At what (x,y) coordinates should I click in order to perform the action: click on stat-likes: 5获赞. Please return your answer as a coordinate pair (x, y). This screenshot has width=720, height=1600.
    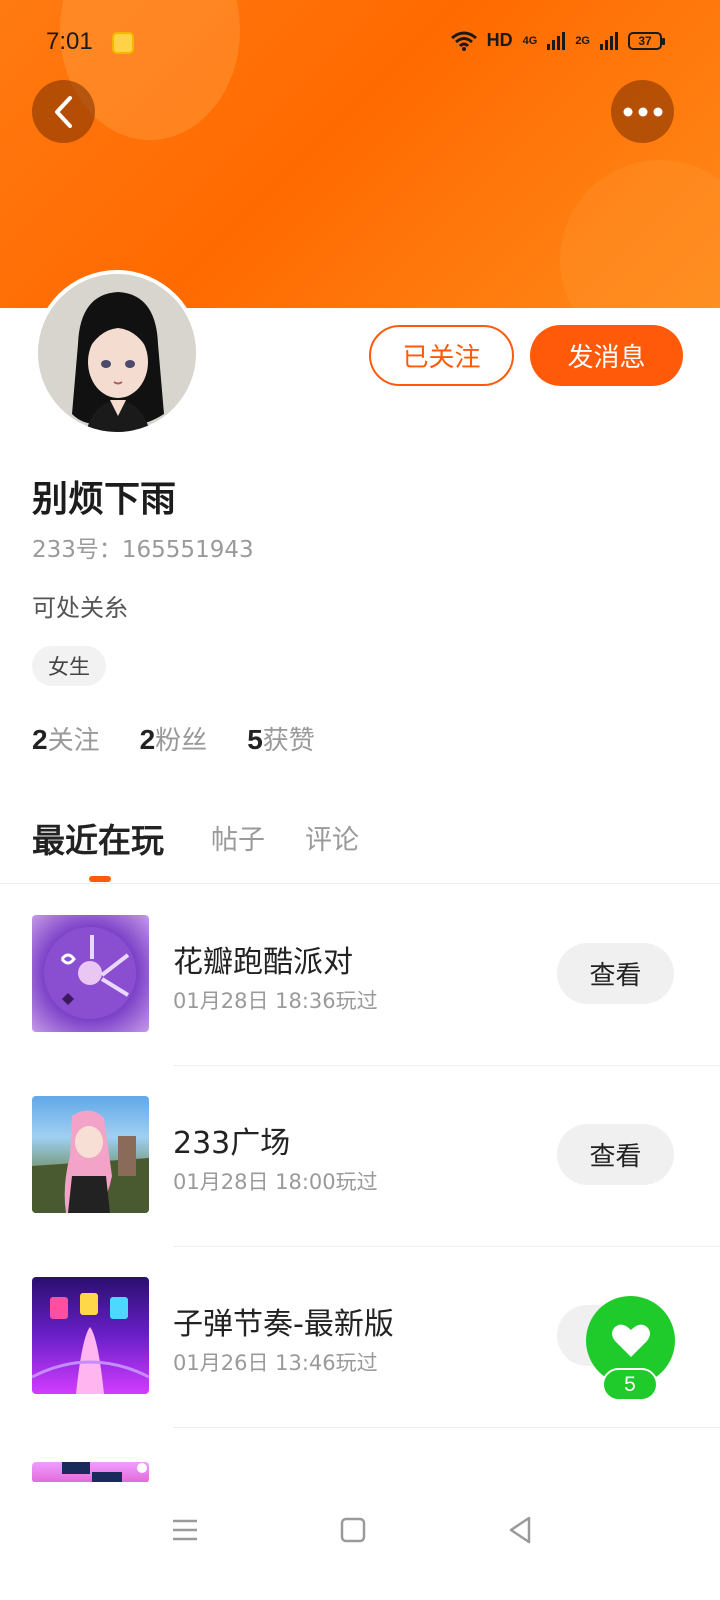
    Looking at the image, I should click on (281, 738).